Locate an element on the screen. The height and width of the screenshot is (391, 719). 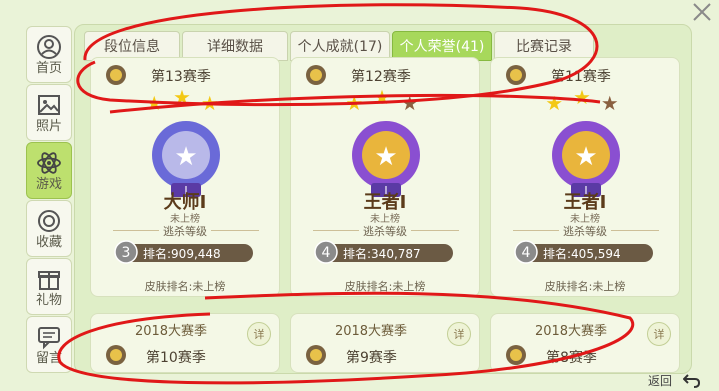
nav-item-messages: 留言 is located at coordinates (49, 344).